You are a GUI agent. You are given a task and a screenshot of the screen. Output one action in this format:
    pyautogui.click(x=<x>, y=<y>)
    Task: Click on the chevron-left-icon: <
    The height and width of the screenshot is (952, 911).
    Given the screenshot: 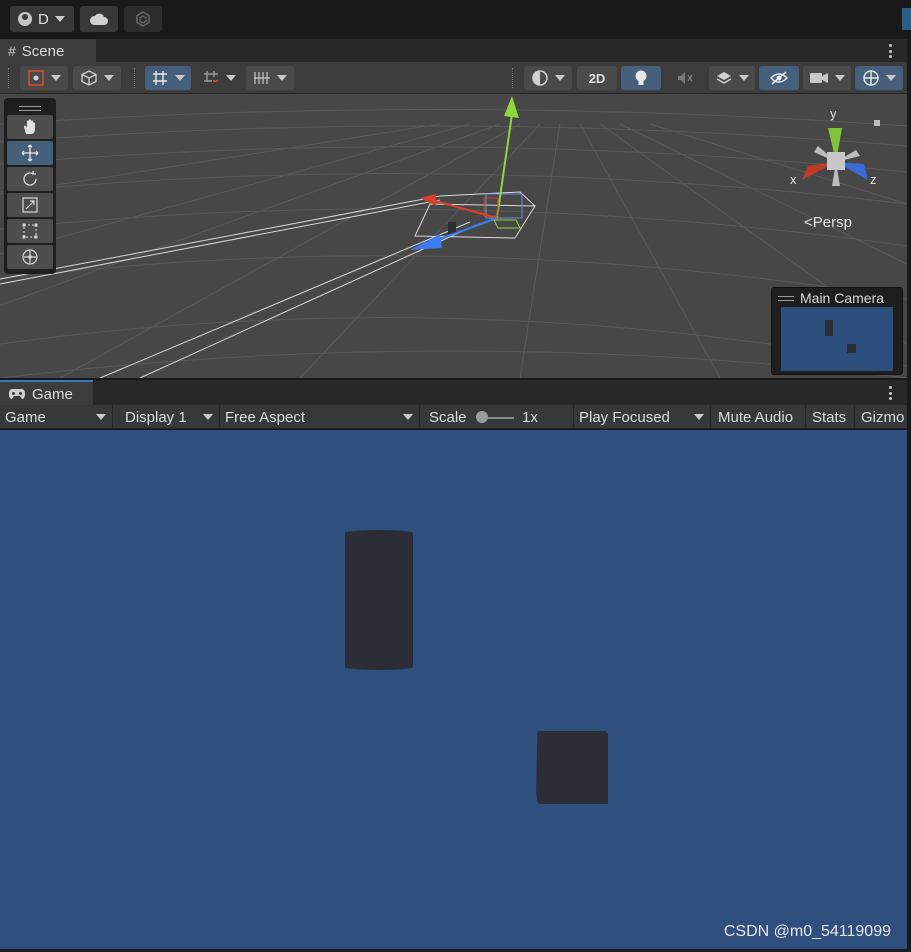 What is the action you would take?
    pyautogui.click(x=808, y=222)
    